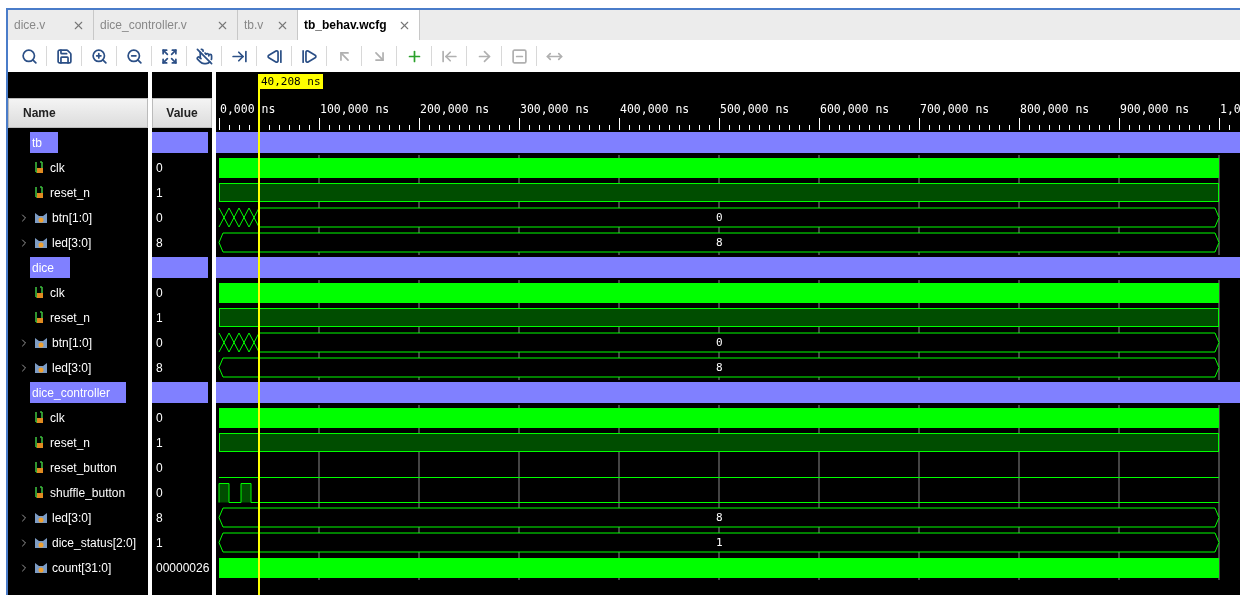  I want to click on ruler-label: 300,000 ns, so click(555, 109).